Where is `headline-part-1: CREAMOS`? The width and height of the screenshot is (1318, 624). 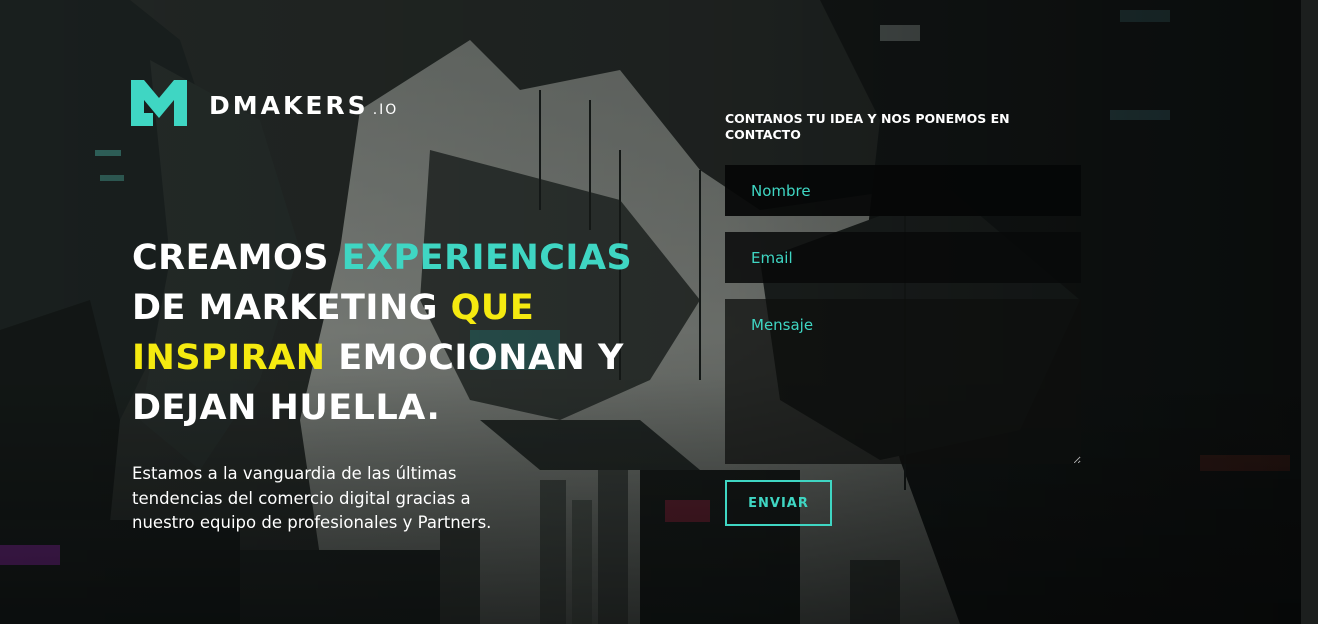 headline-part-1: CREAMOS is located at coordinates (237, 258).